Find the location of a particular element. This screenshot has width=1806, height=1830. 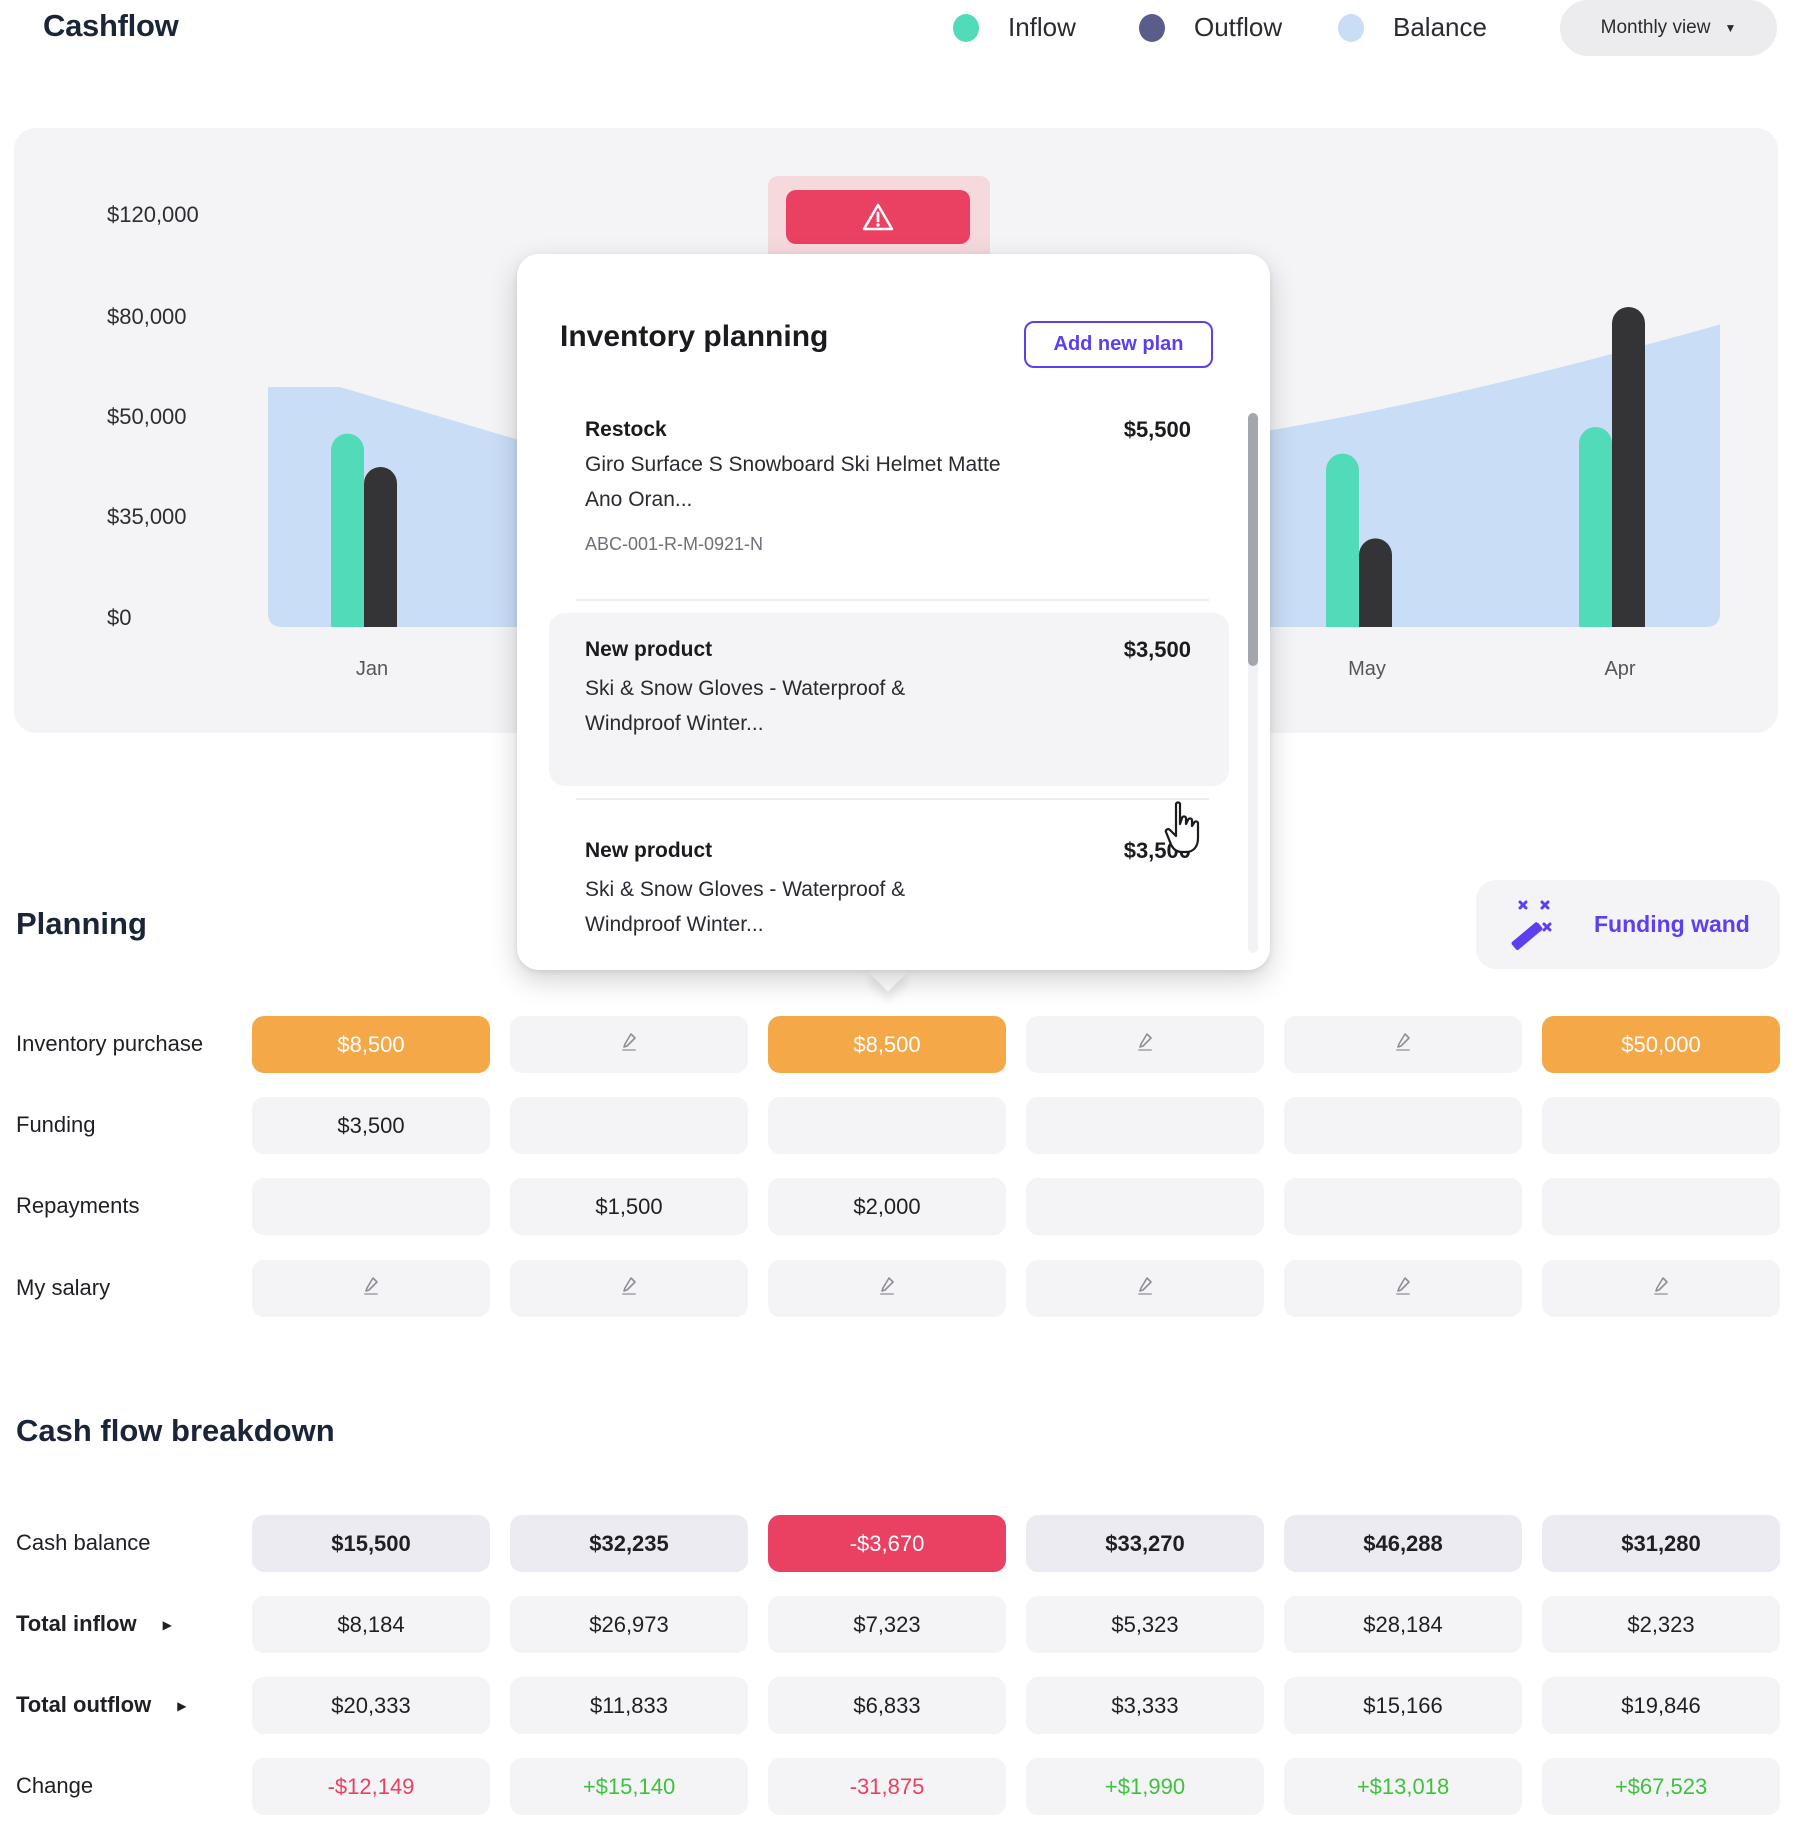

breakdown-cell: $31,280 is located at coordinates (1661, 1543).